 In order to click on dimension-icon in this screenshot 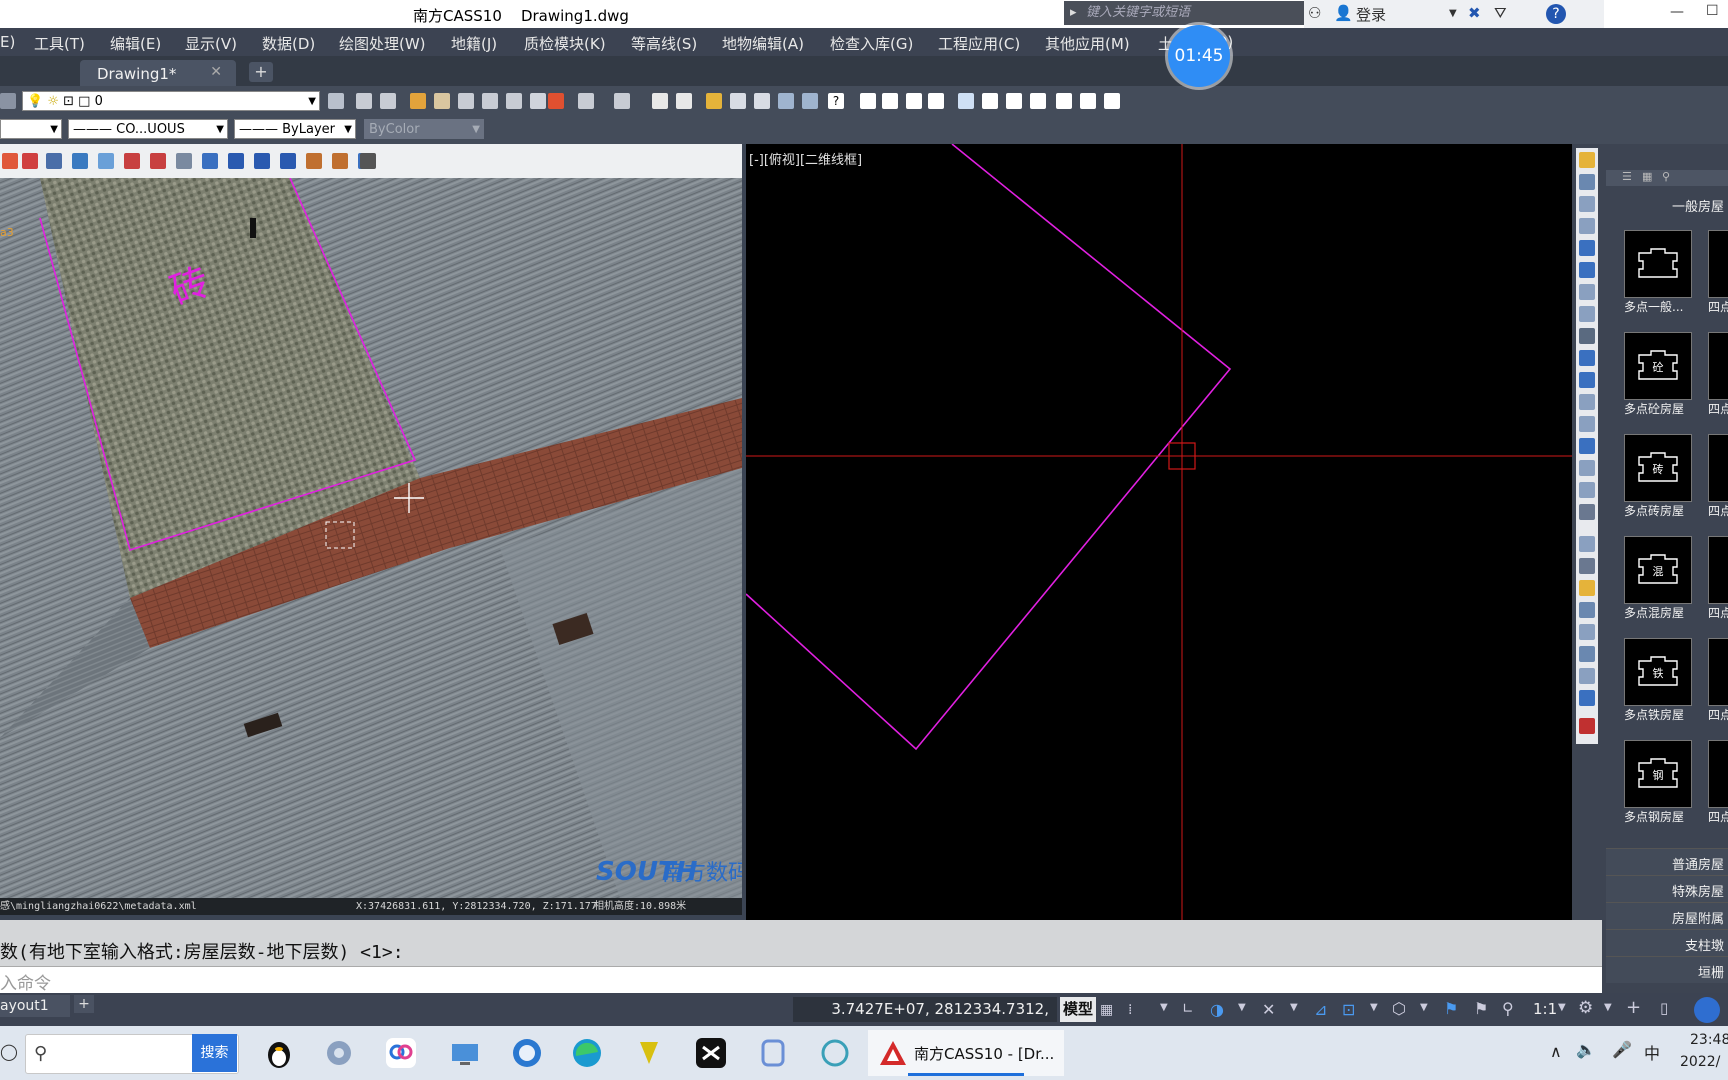, I will do `click(914, 101)`.